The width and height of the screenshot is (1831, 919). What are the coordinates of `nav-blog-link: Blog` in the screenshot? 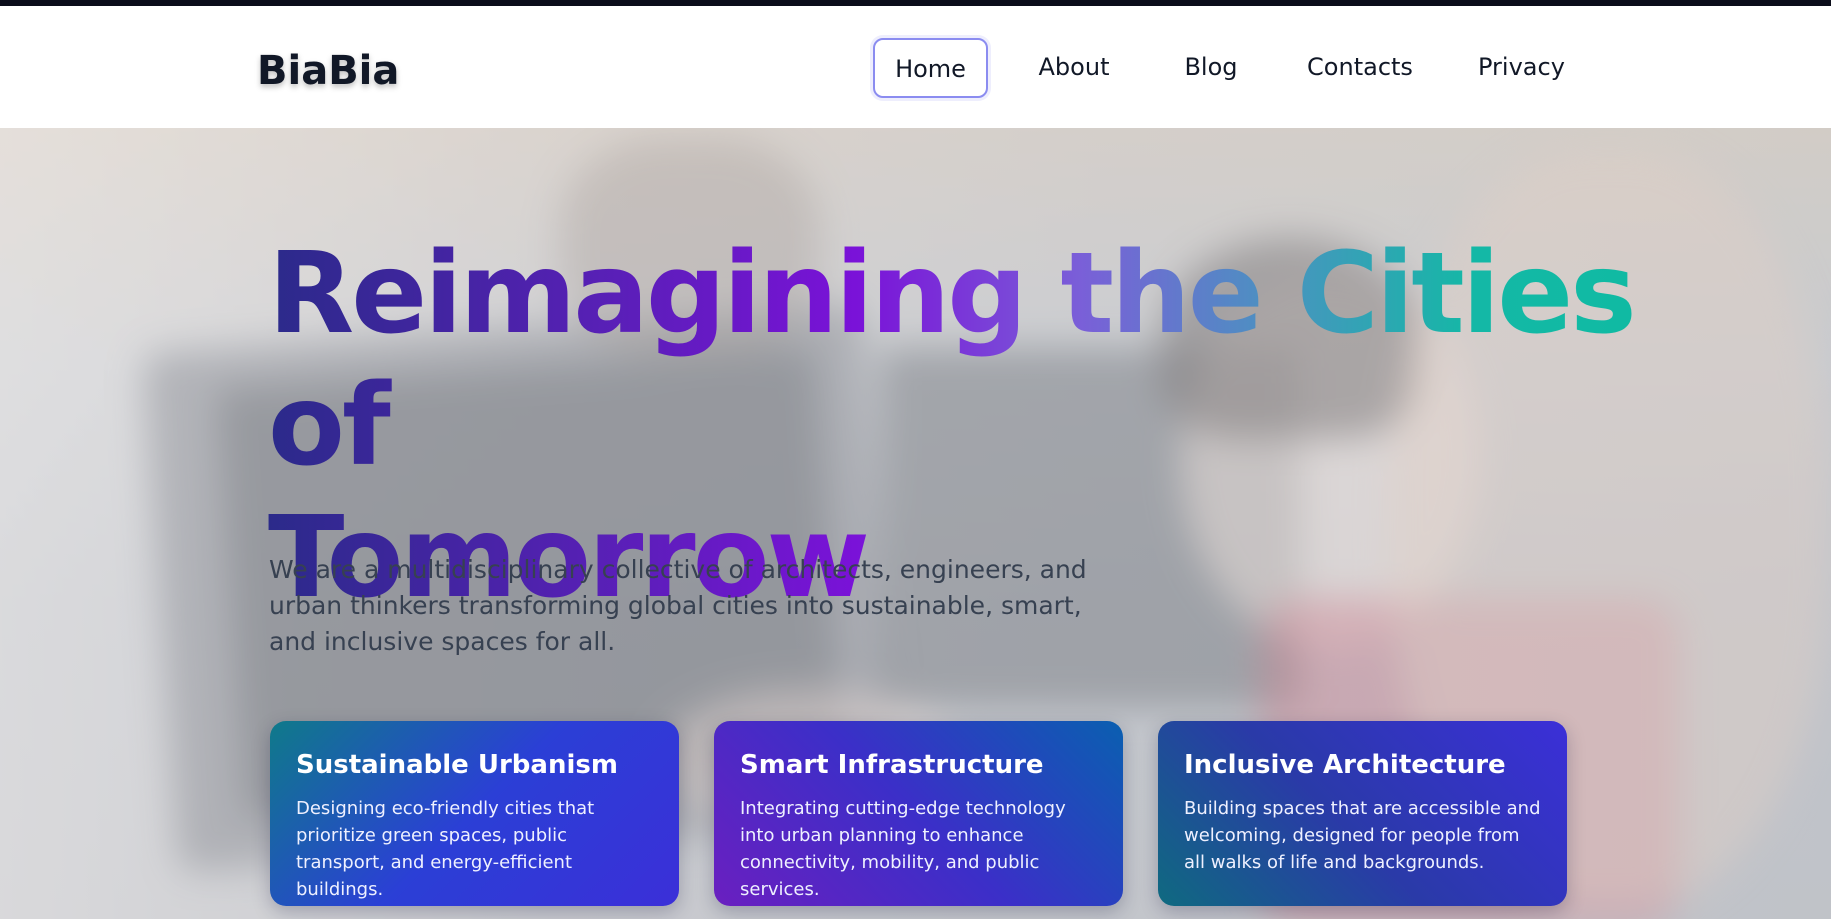 It's located at (1211, 68).